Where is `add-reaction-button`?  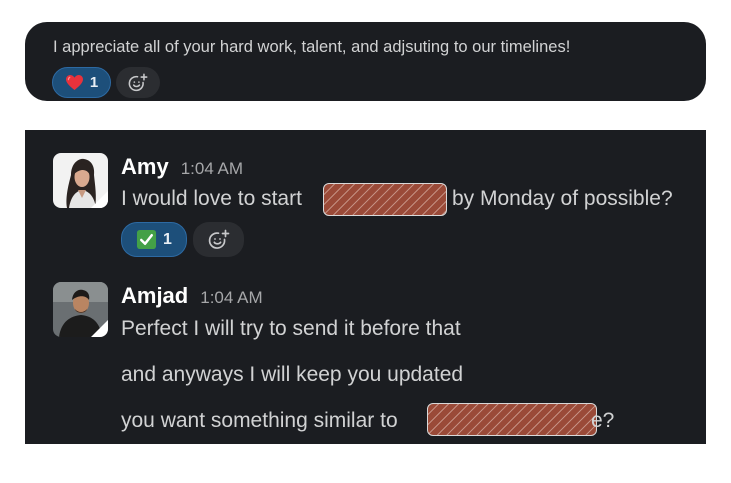 add-reaction-button is located at coordinates (138, 82).